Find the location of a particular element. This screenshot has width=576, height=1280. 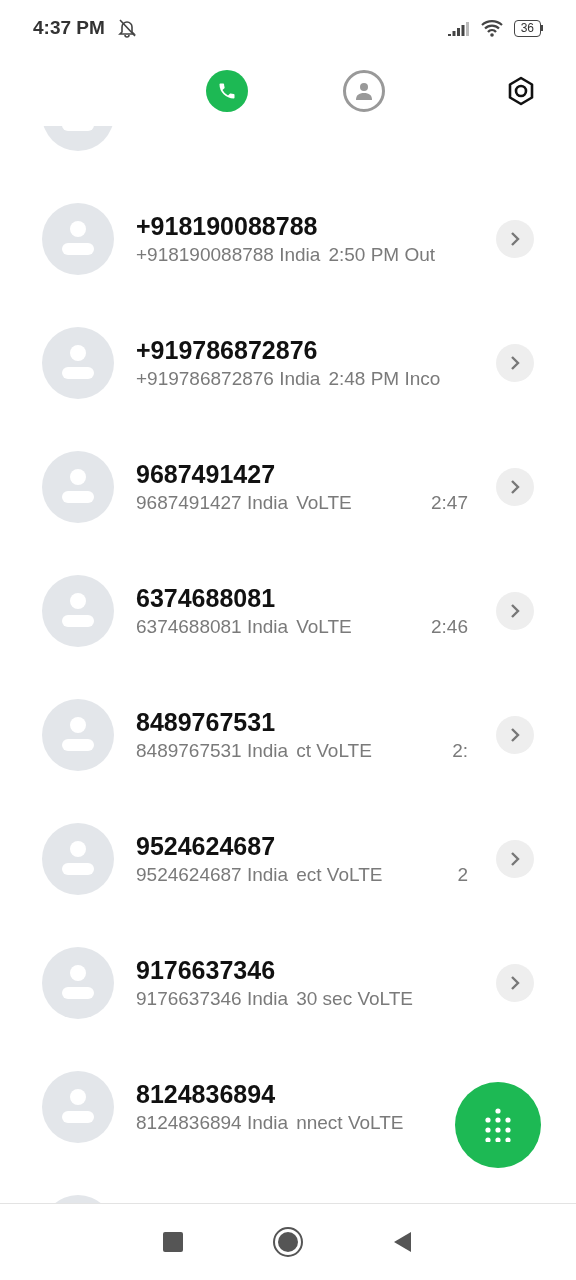

call-time: 2 is located at coordinates (462, 875).